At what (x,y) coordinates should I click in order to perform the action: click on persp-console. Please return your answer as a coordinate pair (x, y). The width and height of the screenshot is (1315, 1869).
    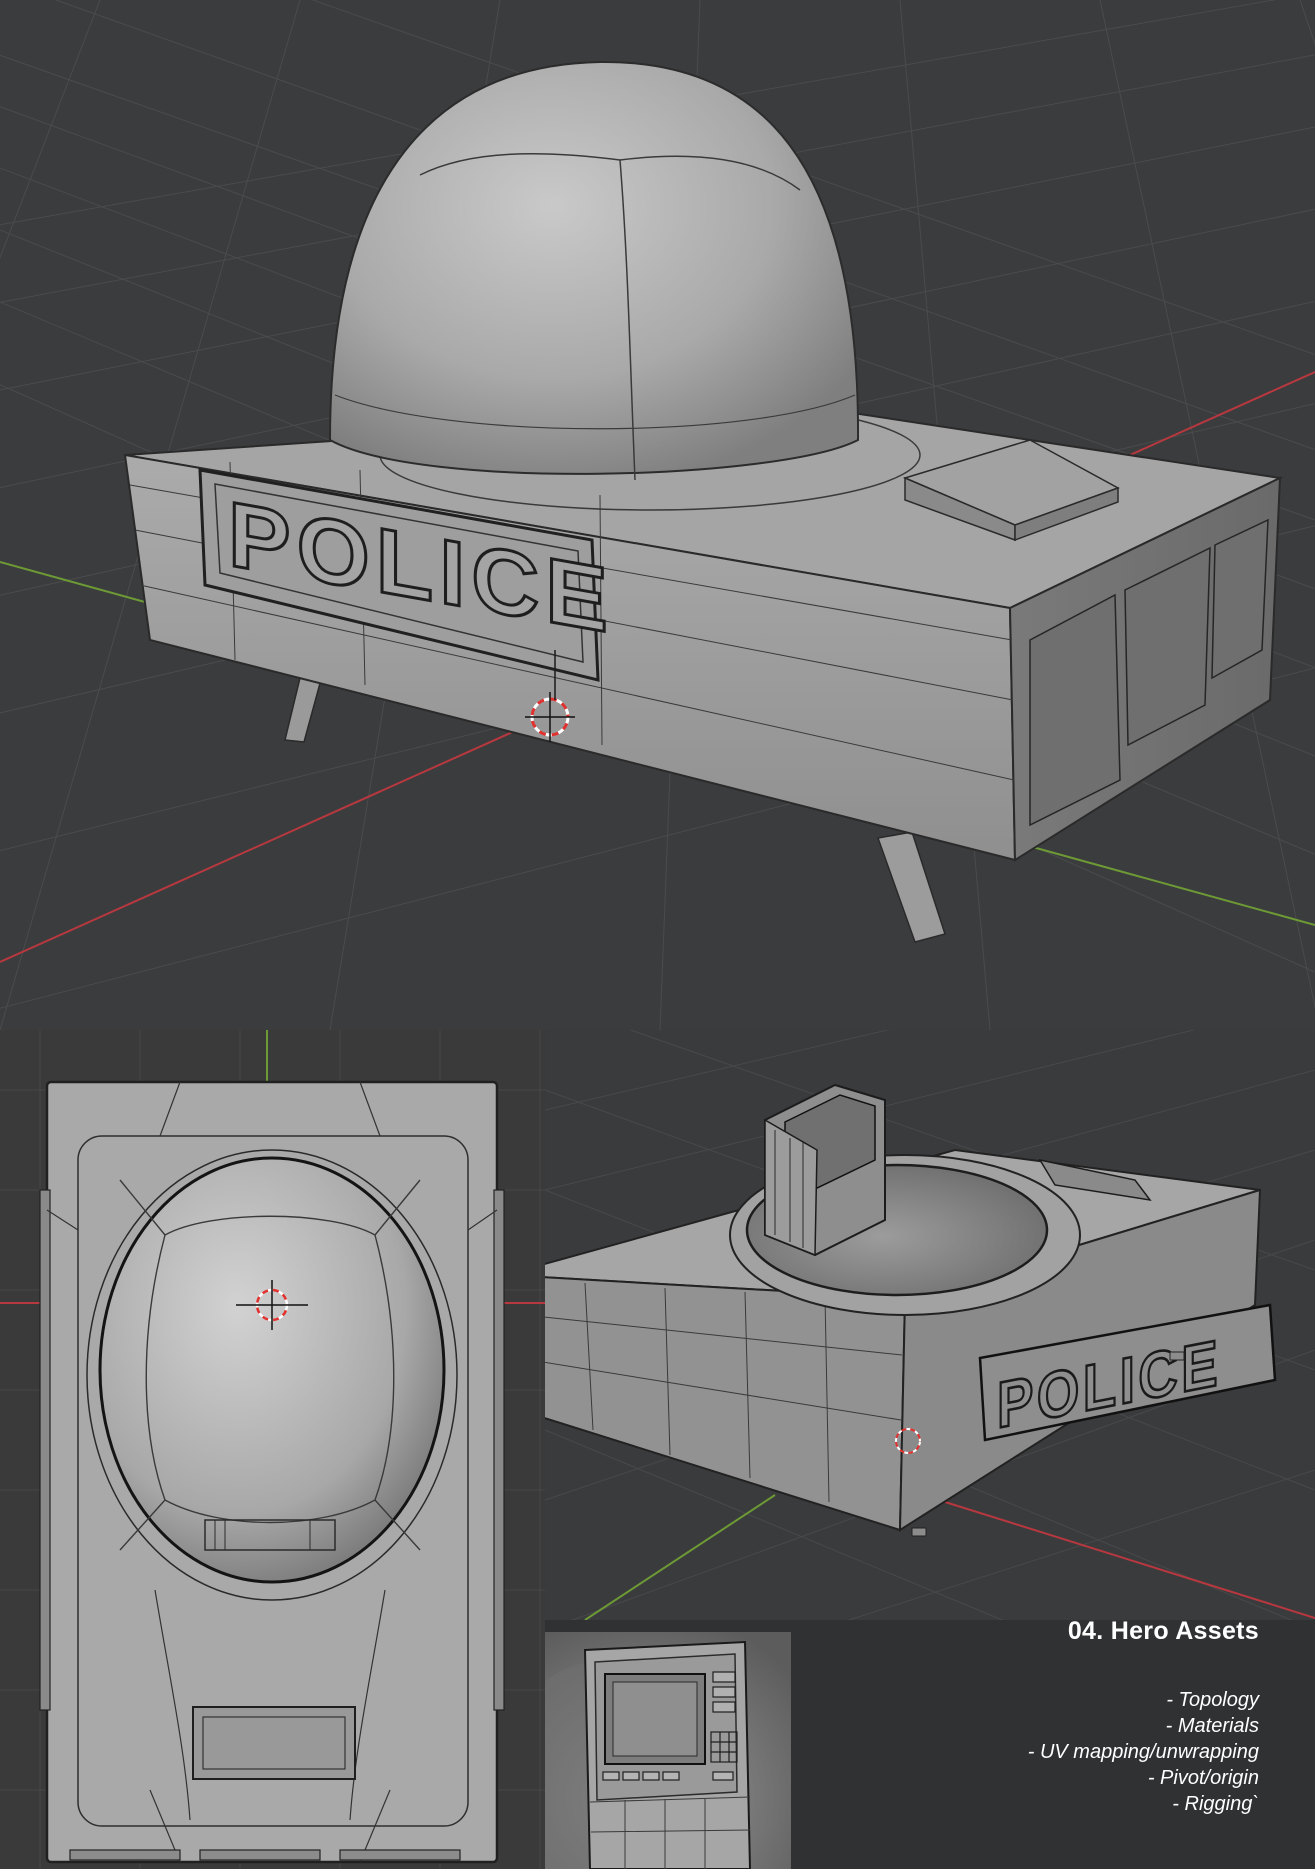
    Looking at the image, I should click on (825, 1170).